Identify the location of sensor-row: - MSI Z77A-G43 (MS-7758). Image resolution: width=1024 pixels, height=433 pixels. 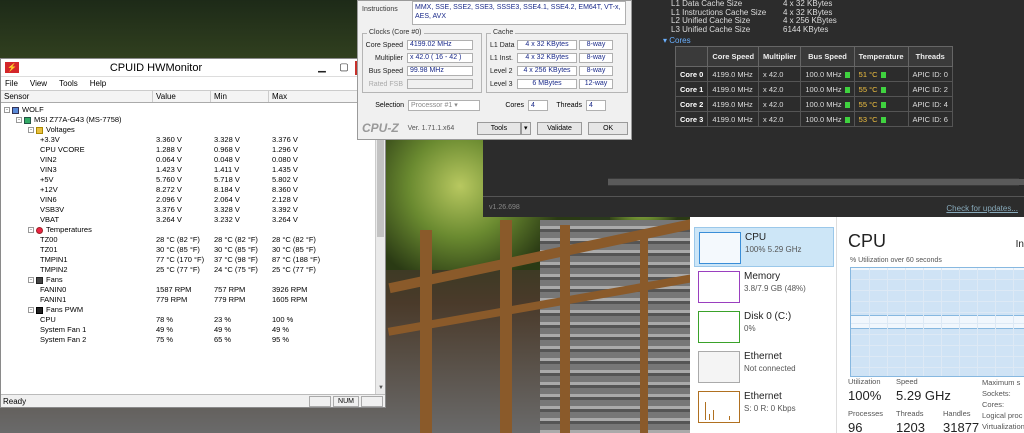
(188, 120).